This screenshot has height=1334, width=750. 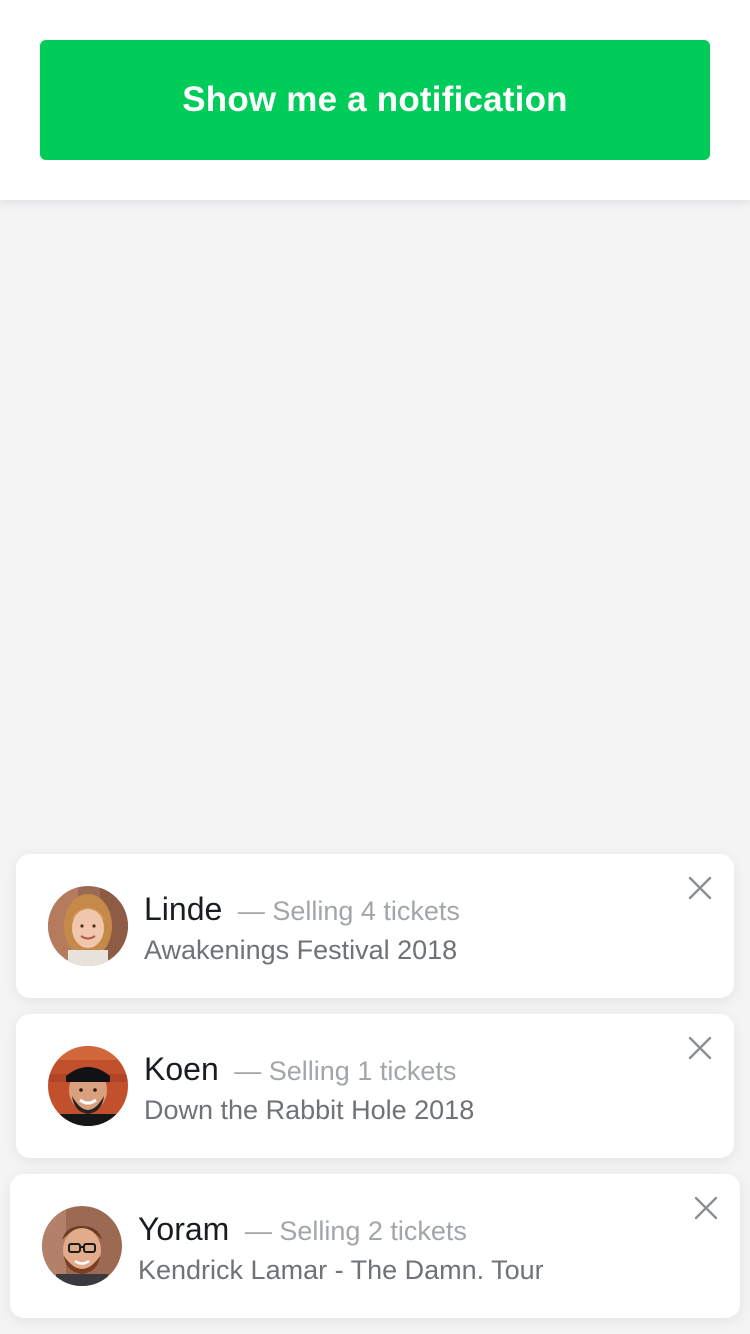 I want to click on selling-text: Selling 2 tickets, so click(x=373, y=1231).